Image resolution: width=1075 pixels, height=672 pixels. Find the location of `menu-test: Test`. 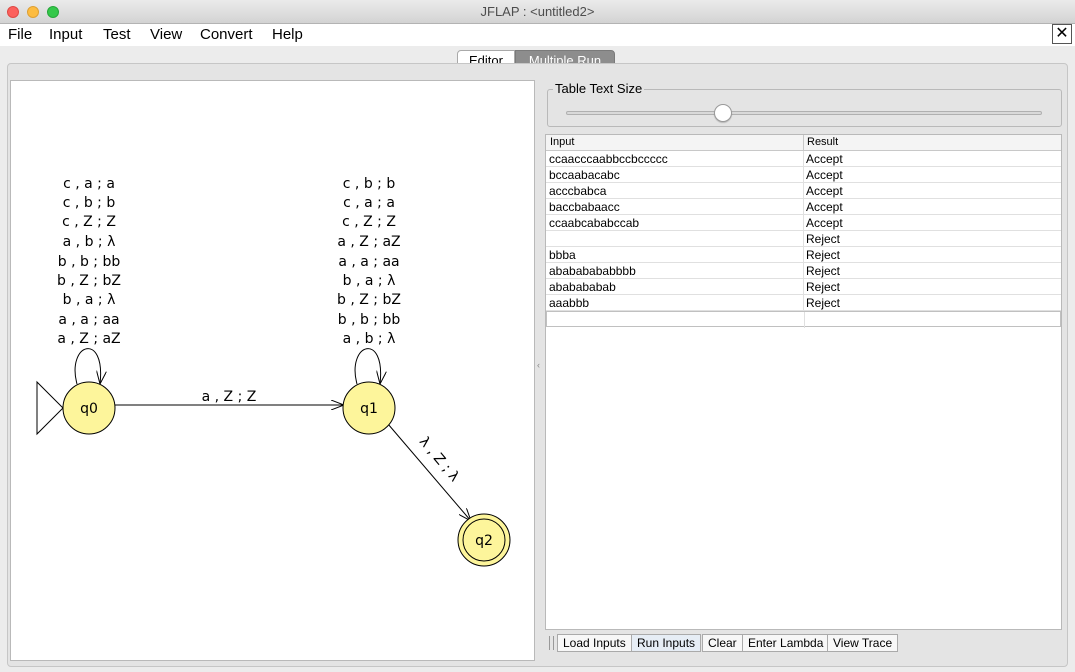

menu-test: Test is located at coordinates (117, 34).